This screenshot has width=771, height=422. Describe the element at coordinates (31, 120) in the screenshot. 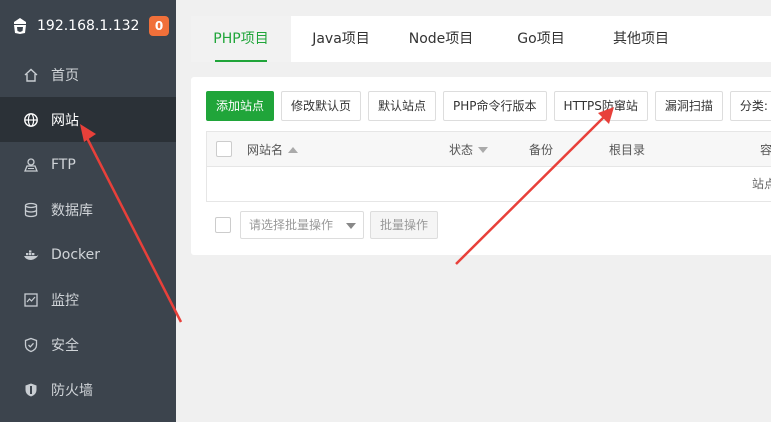

I see `globe-icon` at that location.